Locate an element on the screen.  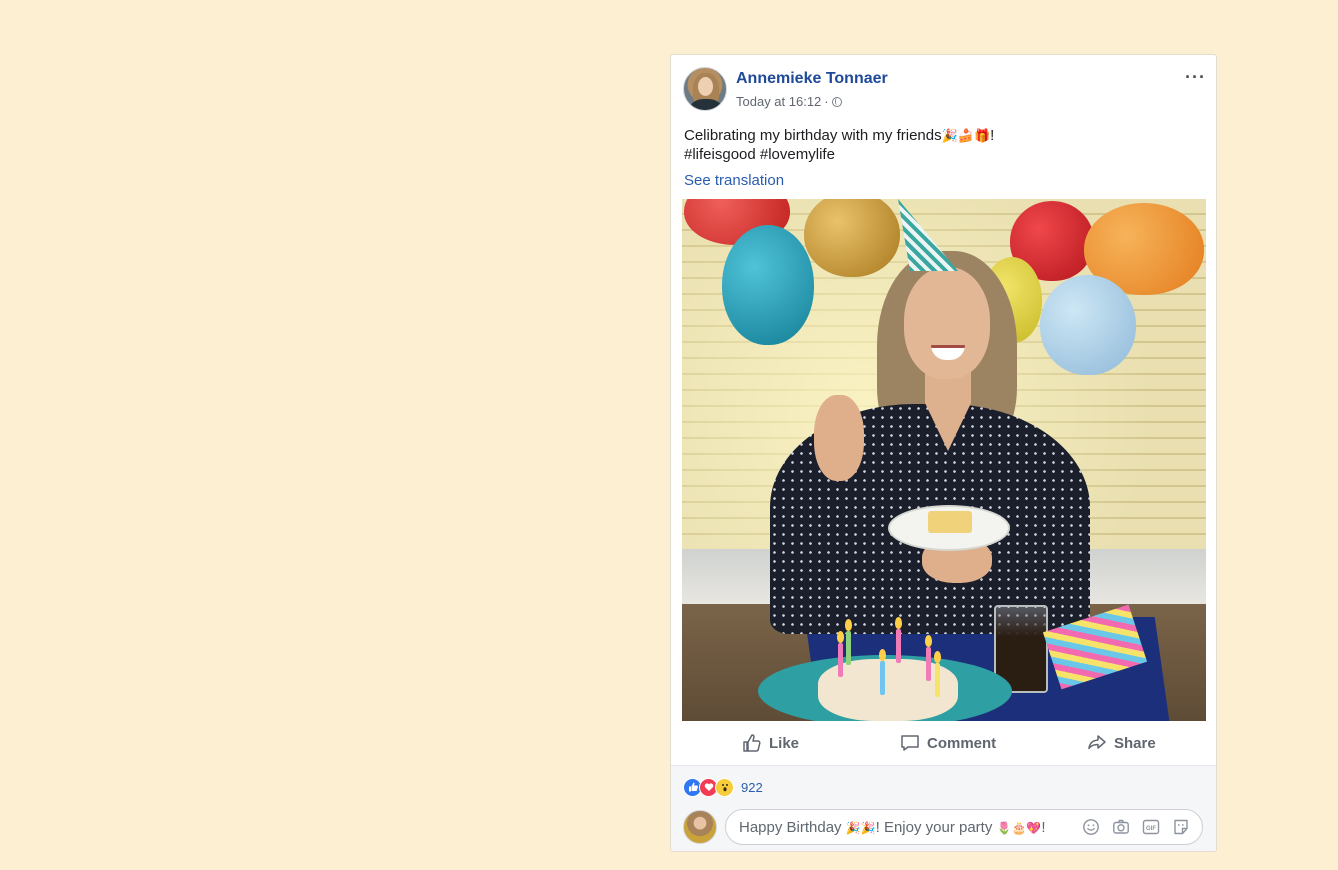
photo-cake-slice is located at coordinates (950, 522).